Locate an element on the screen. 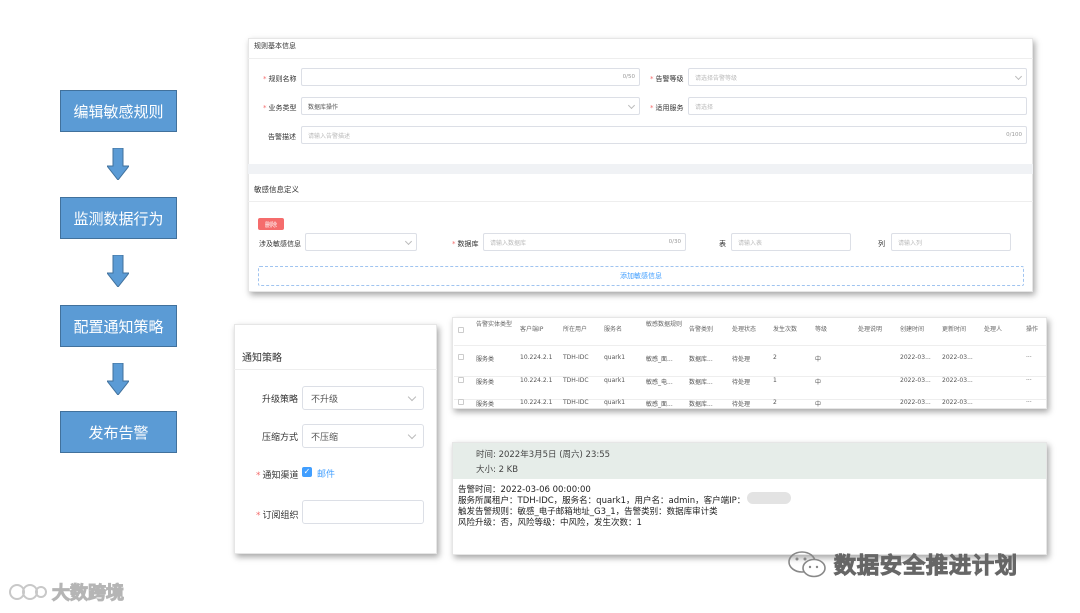  flow-step-publish-alert: 发布告警 is located at coordinates (118, 432).